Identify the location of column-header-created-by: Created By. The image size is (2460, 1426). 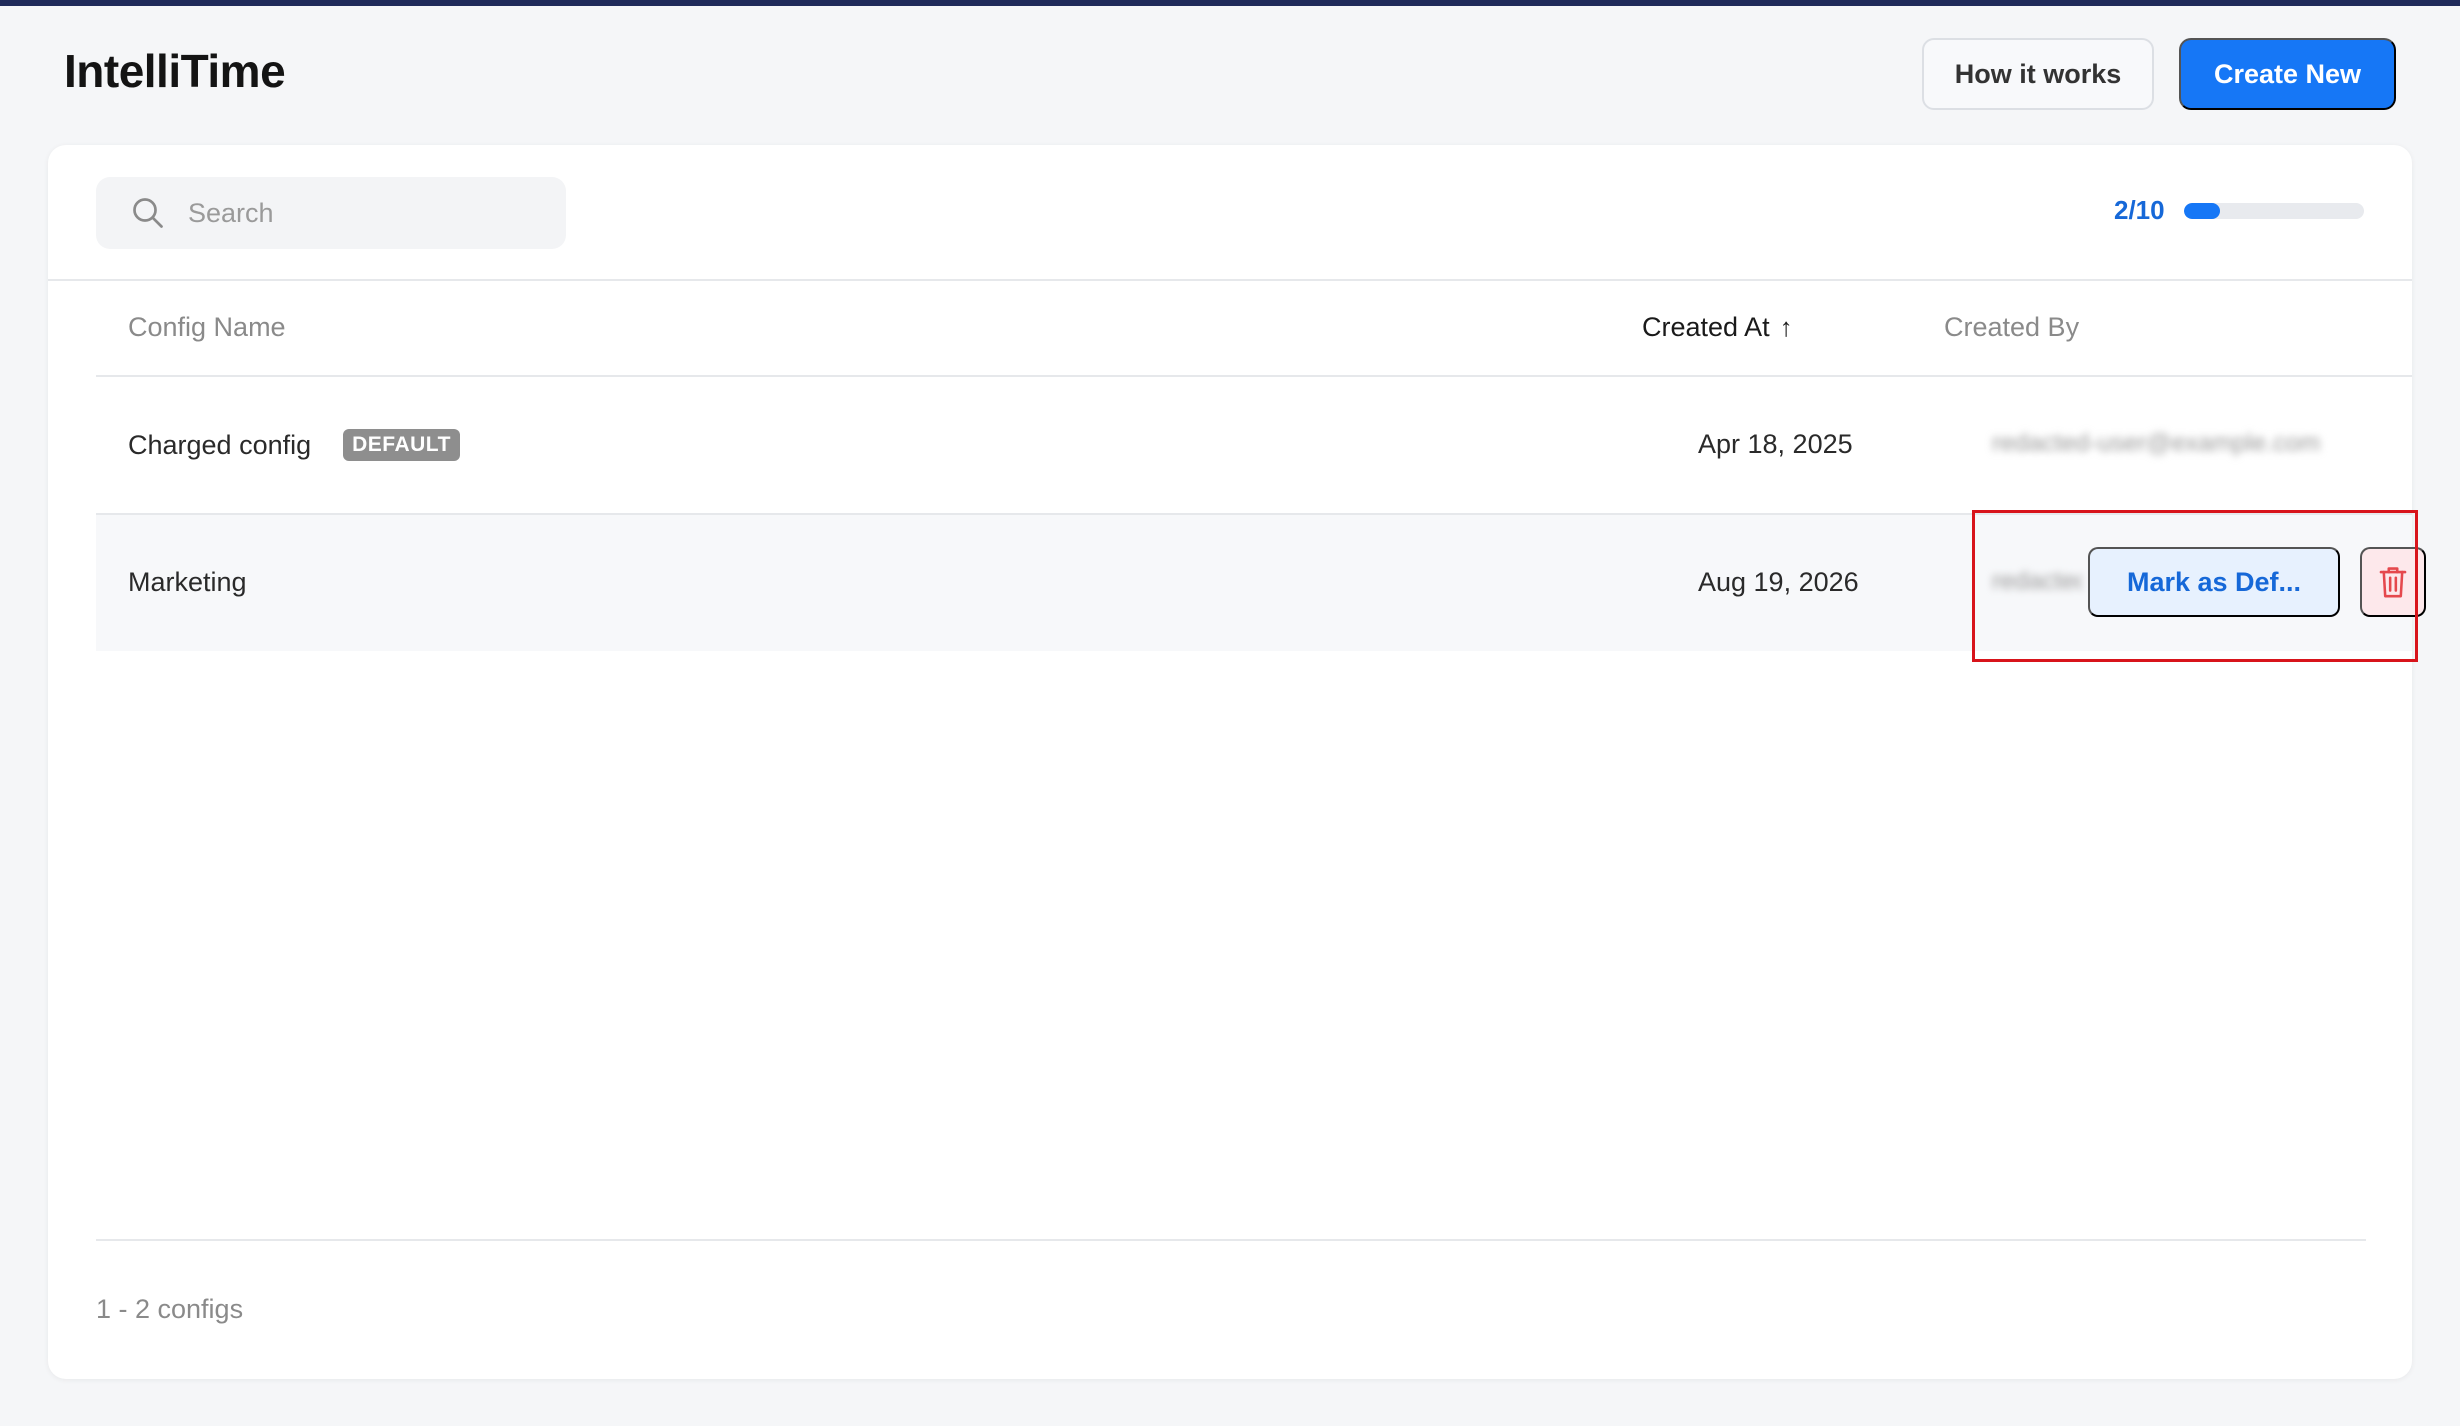
(2011, 327).